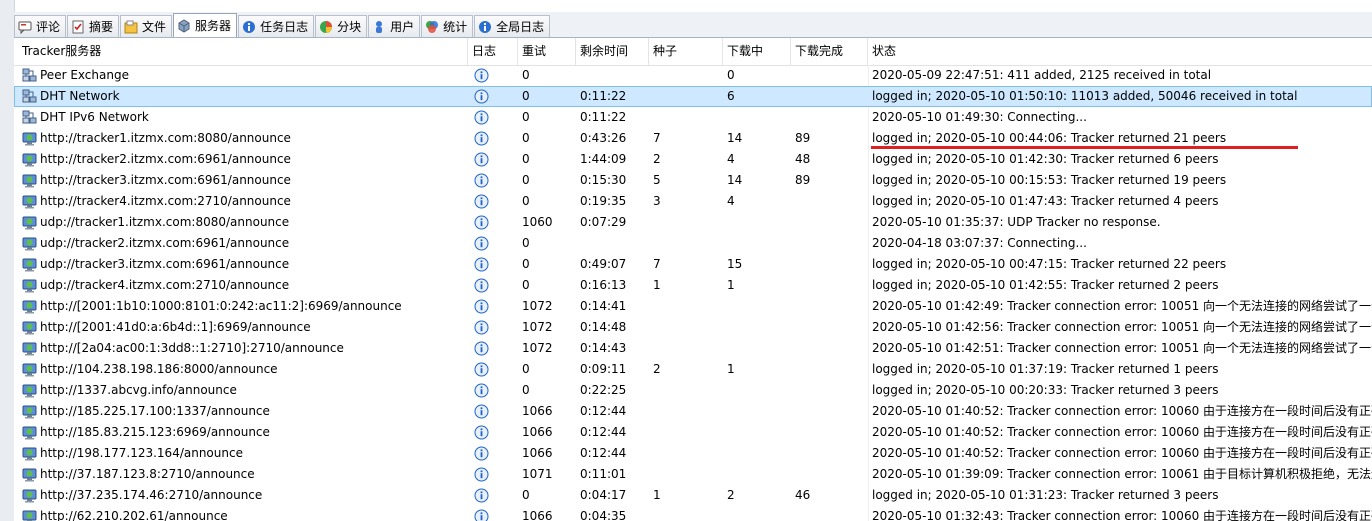  Describe the element at coordinates (537, 453) in the screenshot. I see `retry-count: 1066` at that location.